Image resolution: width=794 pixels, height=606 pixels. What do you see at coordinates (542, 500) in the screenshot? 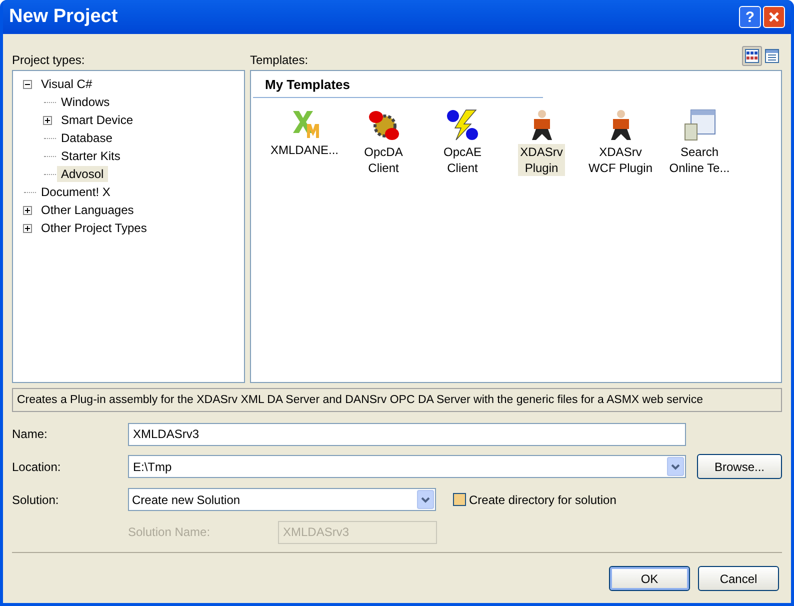
I see `checkbox-label: Create directory for solution` at bounding box center [542, 500].